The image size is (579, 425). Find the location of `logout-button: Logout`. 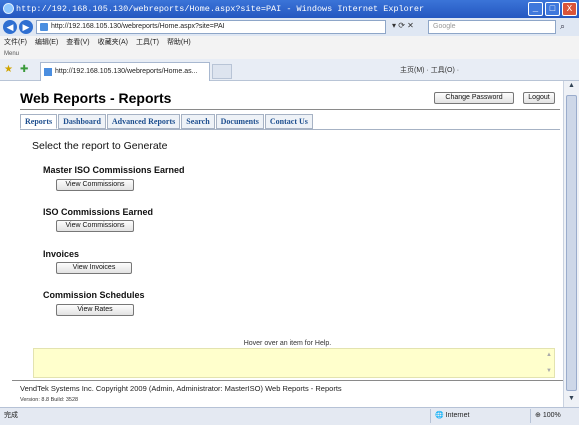

logout-button: Logout is located at coordinates (539, 98).